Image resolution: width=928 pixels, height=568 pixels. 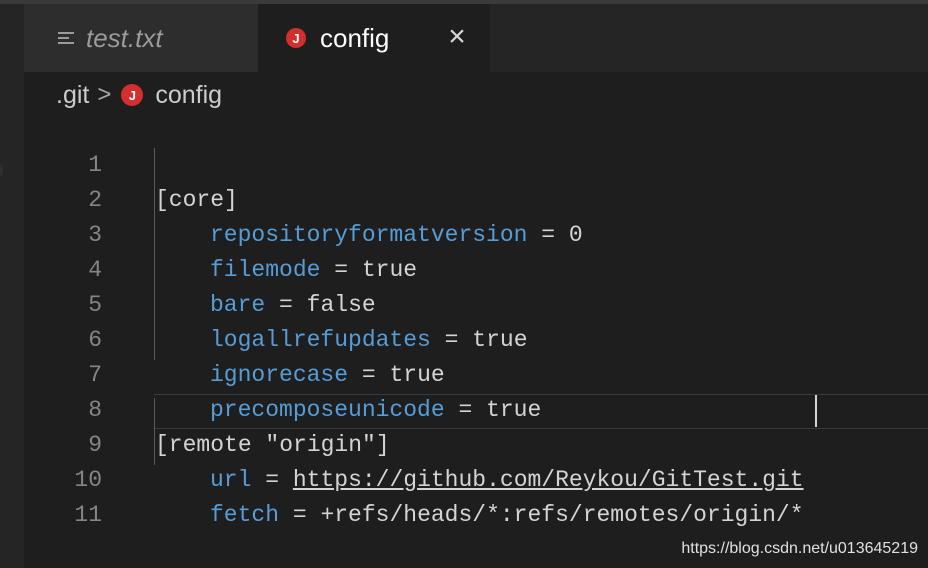 What do you see at coordinates (12, 286) in the screenshot?
I see `activity-strip` at bounding box center [12, 286].